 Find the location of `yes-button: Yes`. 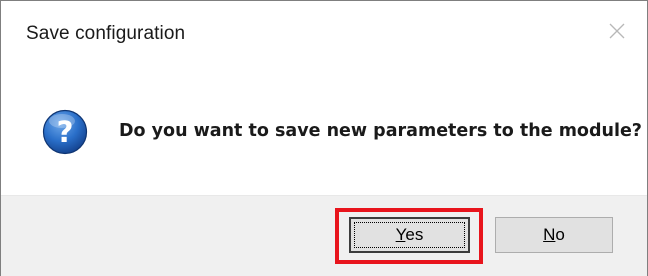

yes-button: Yes is located at coordinates (409, 235).